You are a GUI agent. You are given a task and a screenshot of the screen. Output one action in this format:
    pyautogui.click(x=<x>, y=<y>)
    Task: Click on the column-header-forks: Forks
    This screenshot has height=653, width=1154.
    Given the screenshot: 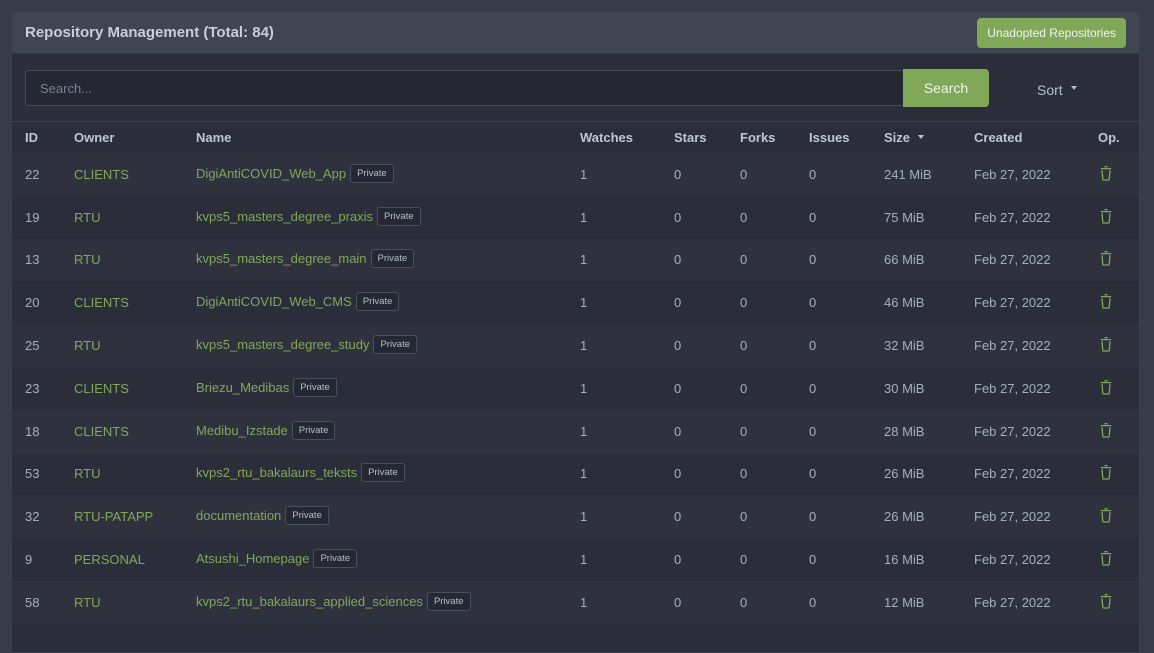 What is the action you would take?
    pyautogui.click(x=774, y=137)
    